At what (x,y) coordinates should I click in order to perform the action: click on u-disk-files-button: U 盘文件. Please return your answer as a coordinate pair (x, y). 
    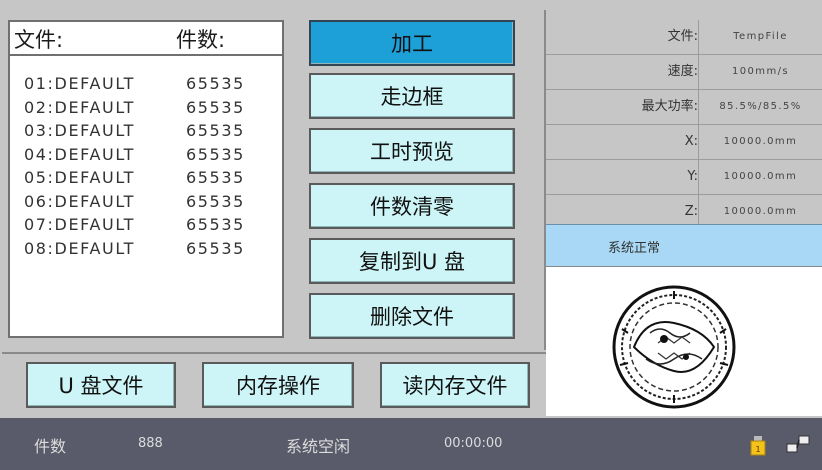
    Looking at the image, I should click on (101, 385).